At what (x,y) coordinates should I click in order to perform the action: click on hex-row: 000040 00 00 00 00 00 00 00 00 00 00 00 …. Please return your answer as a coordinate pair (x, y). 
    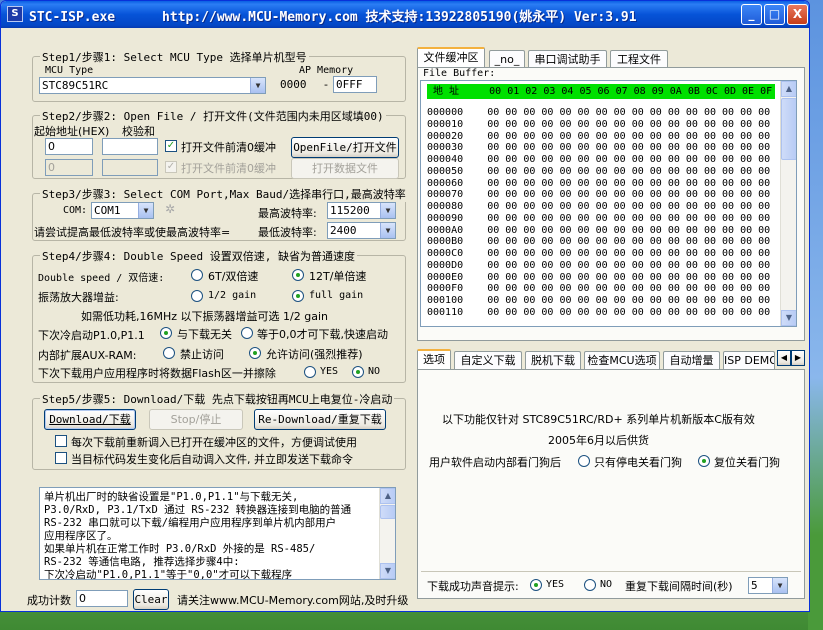
    Looking at the image, I should click on (598, 159).